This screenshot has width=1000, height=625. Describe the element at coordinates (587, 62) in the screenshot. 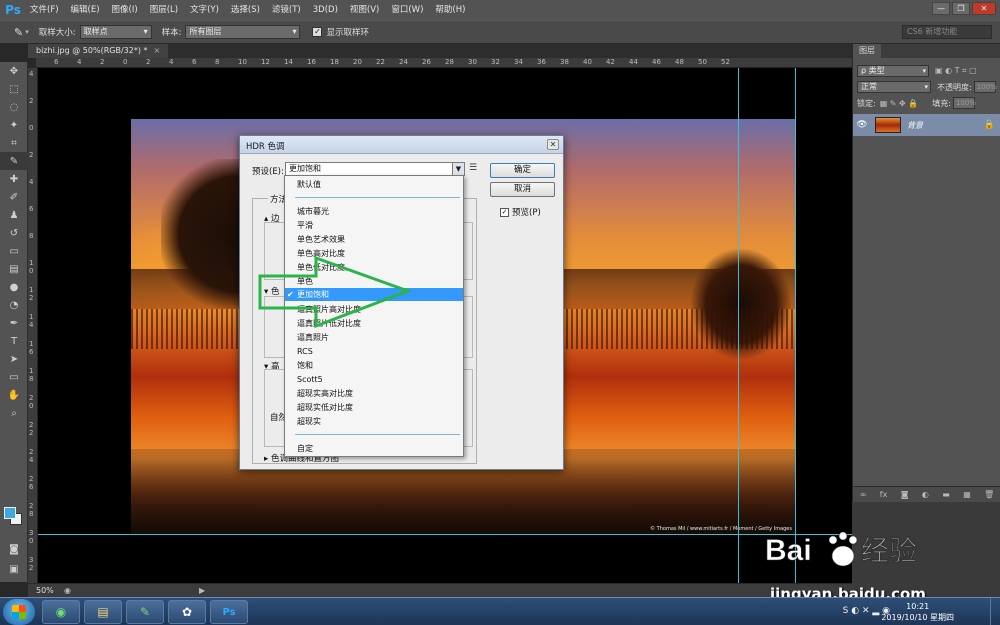

I see `ruler-tick-label: 40` at that location.